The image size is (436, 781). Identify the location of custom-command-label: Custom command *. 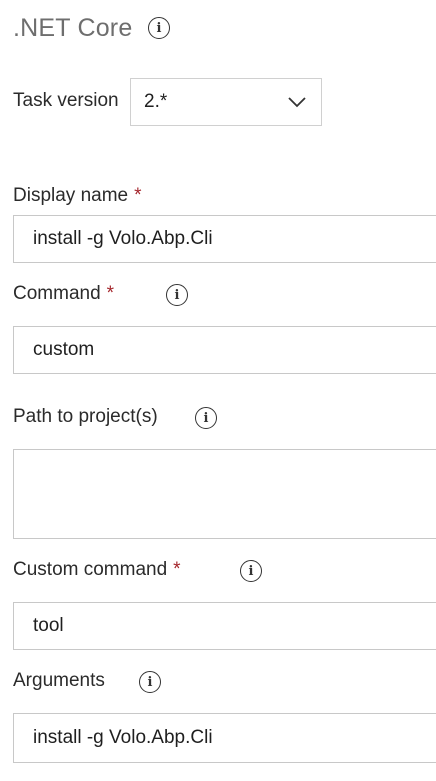
(97, 570).